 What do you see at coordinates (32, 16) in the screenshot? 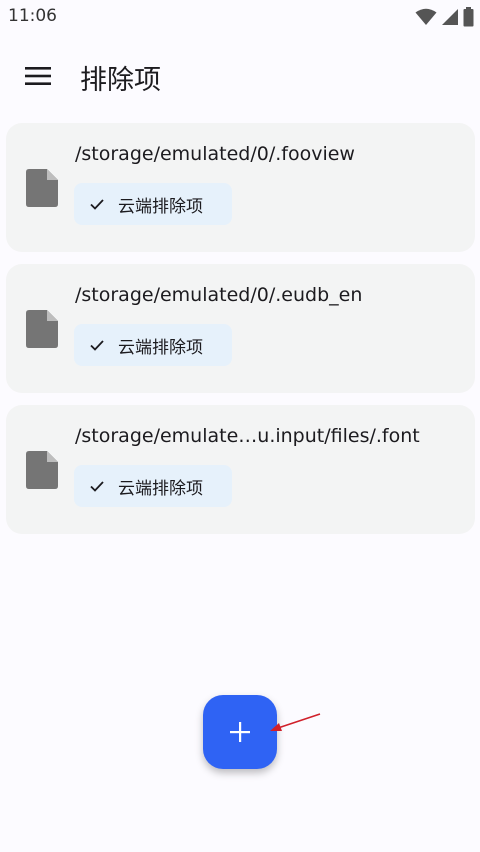
I see `status-time: 11:06` at bounding box center [32, 16].